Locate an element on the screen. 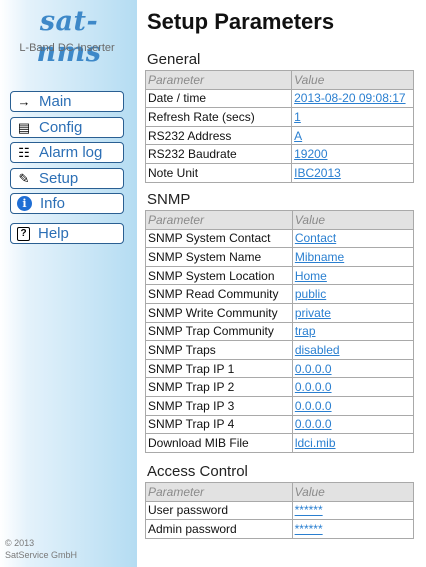 Image resolution: width=426 pixels, height=567 pixels. param-note-unit: Note Unit is located at coordinates (218, 172).